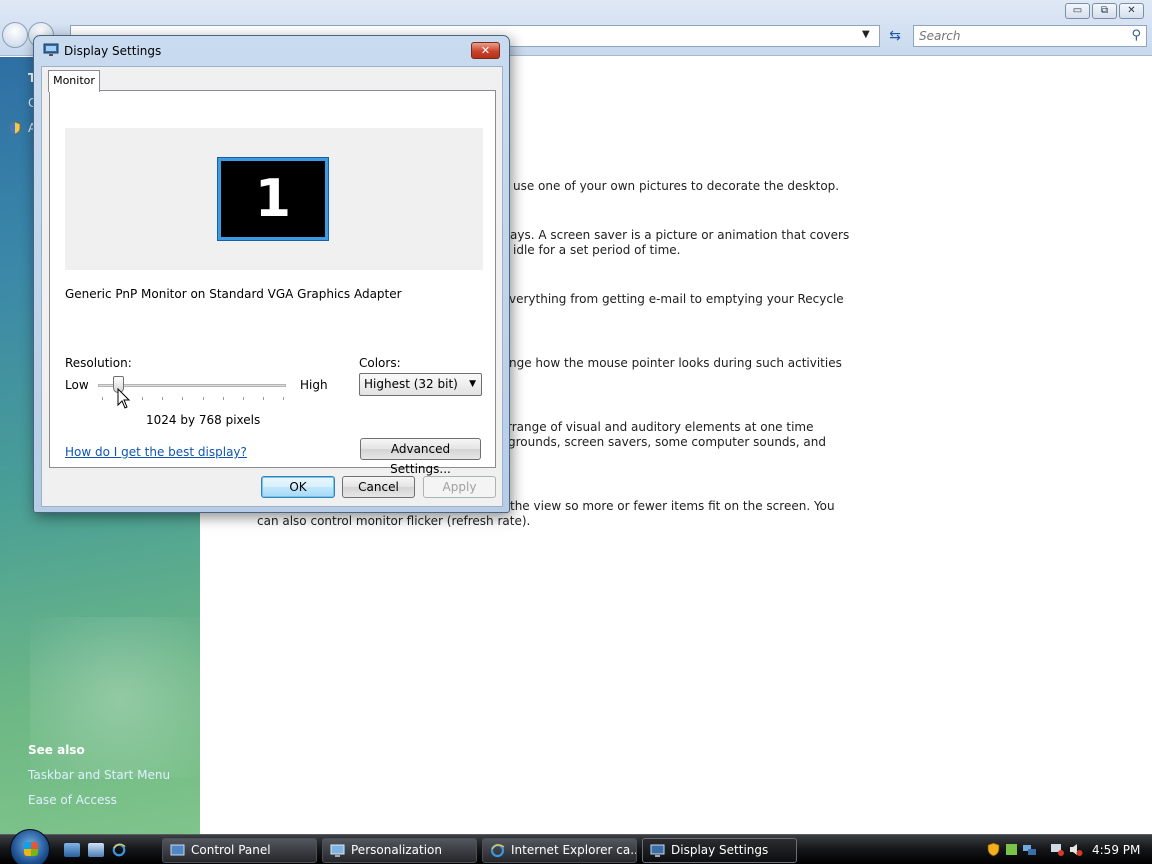  I want to click on start-button, so click(30, 846).